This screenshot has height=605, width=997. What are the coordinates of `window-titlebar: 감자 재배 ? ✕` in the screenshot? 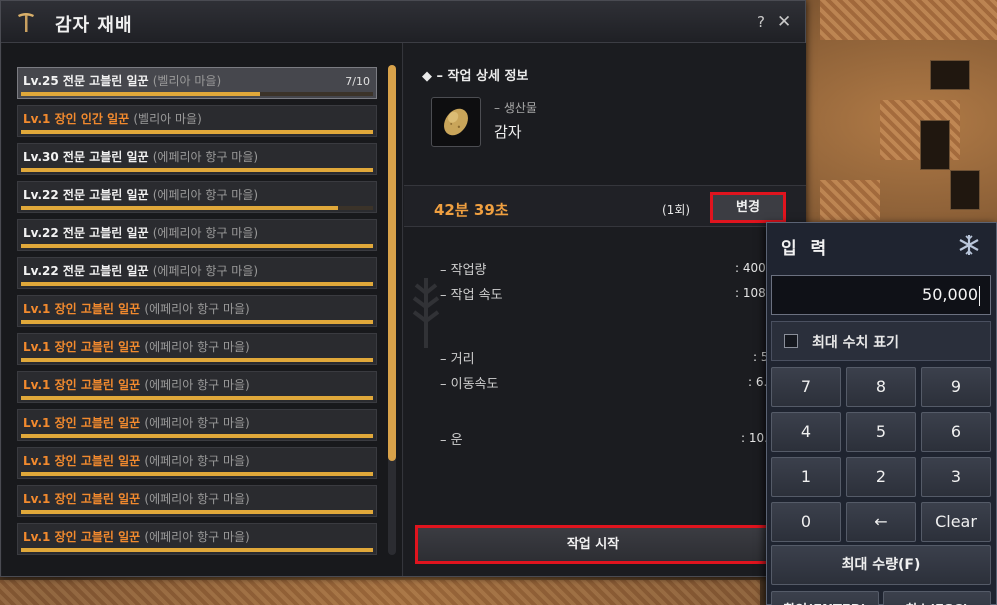 It's located at (403, 22).